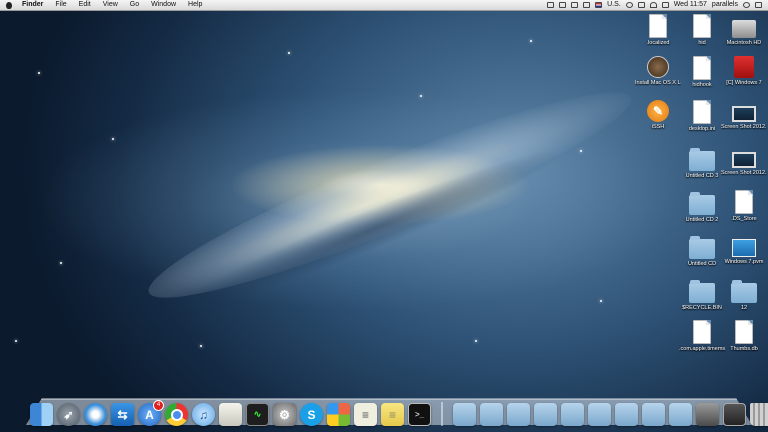 This screenshot has width=768, height=432. What do you see at coordinates (60, 5) in the screenshot?
I see `menu-file: File` at bounding box center [60, 5].